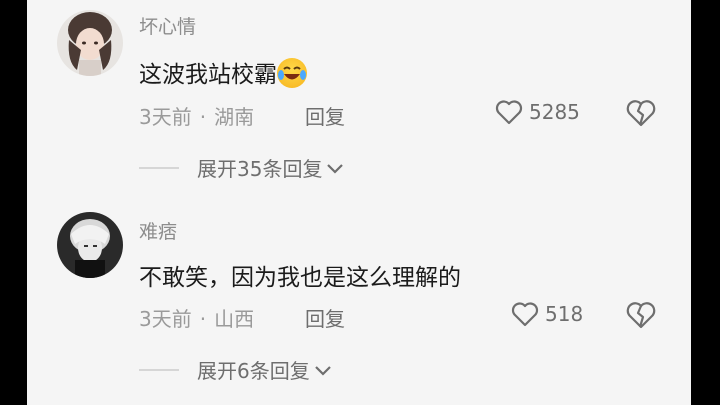  I want to click on like-button: 5285, so click(537, 112).